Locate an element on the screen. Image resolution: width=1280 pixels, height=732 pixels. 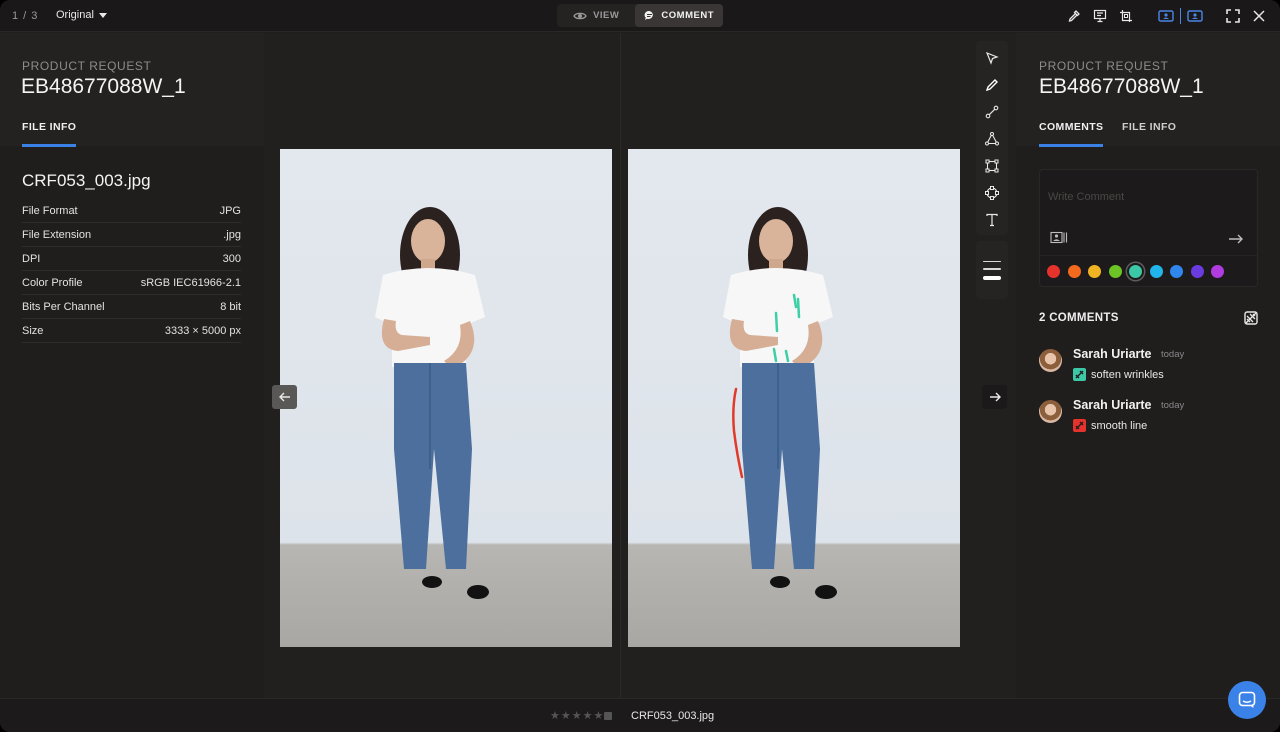
ellipse-icon is located at coordinates (992, 193).